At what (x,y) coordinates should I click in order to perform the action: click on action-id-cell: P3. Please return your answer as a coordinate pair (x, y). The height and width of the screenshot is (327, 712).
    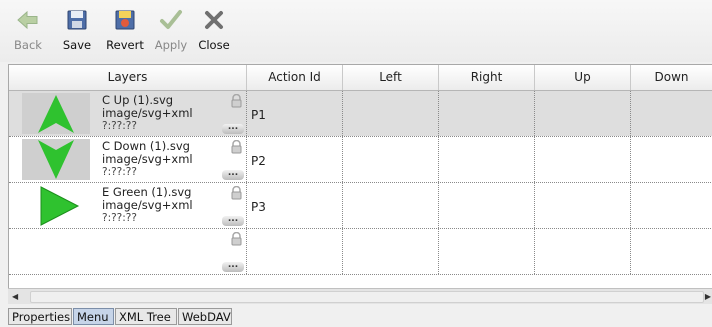
    Looking at the image, I should click on (295, 205).